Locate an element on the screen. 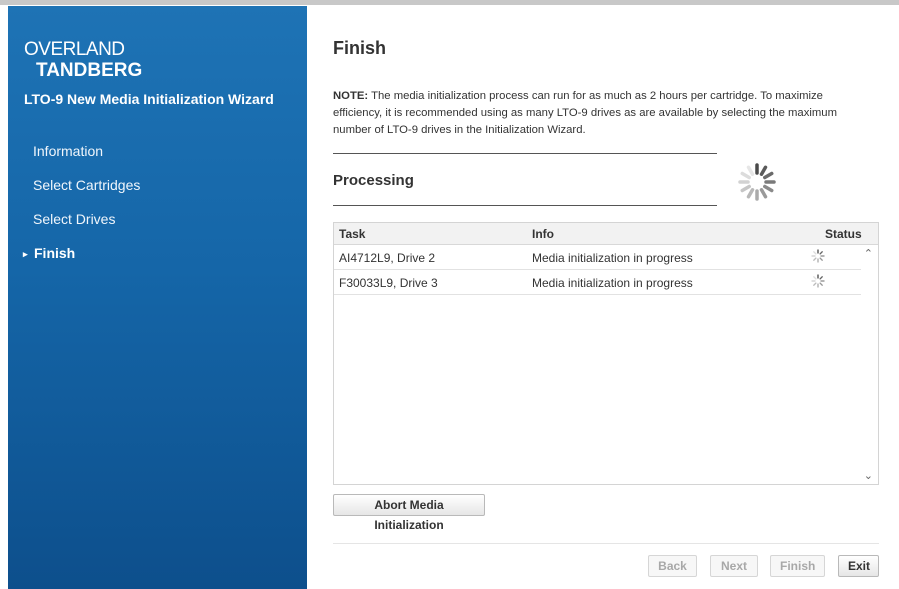  step-select-cartridges: Select Cartridges is located at coordinates (157, 194).